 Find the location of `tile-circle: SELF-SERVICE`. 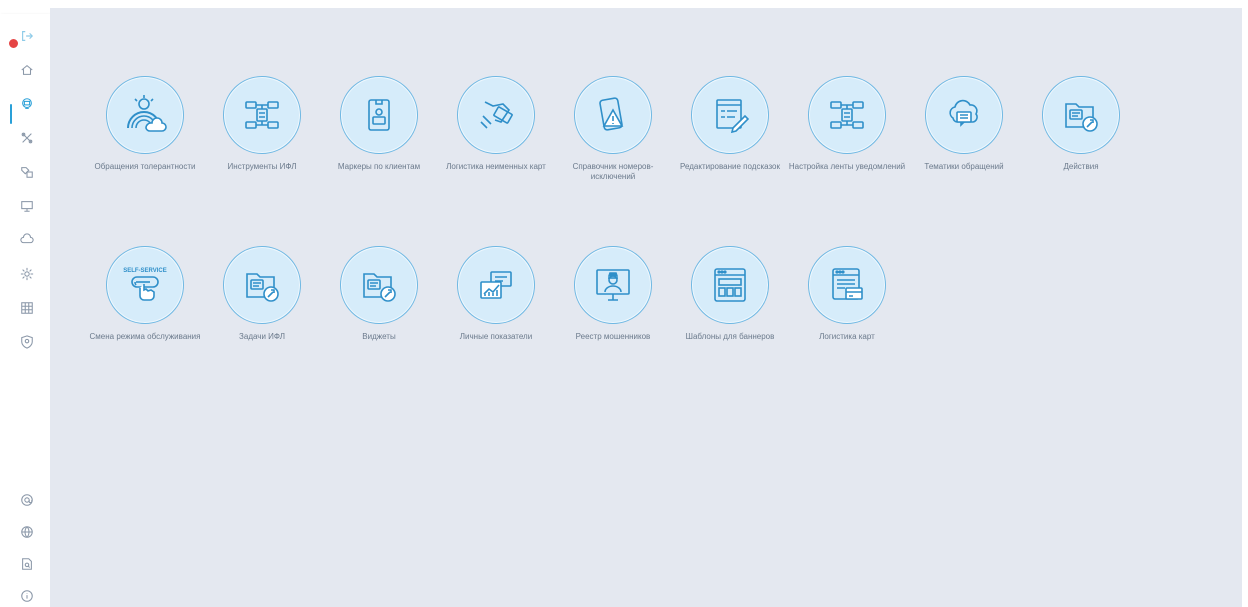

tile-circle: SELF-SERVICE is located at coordinates (145, 285).